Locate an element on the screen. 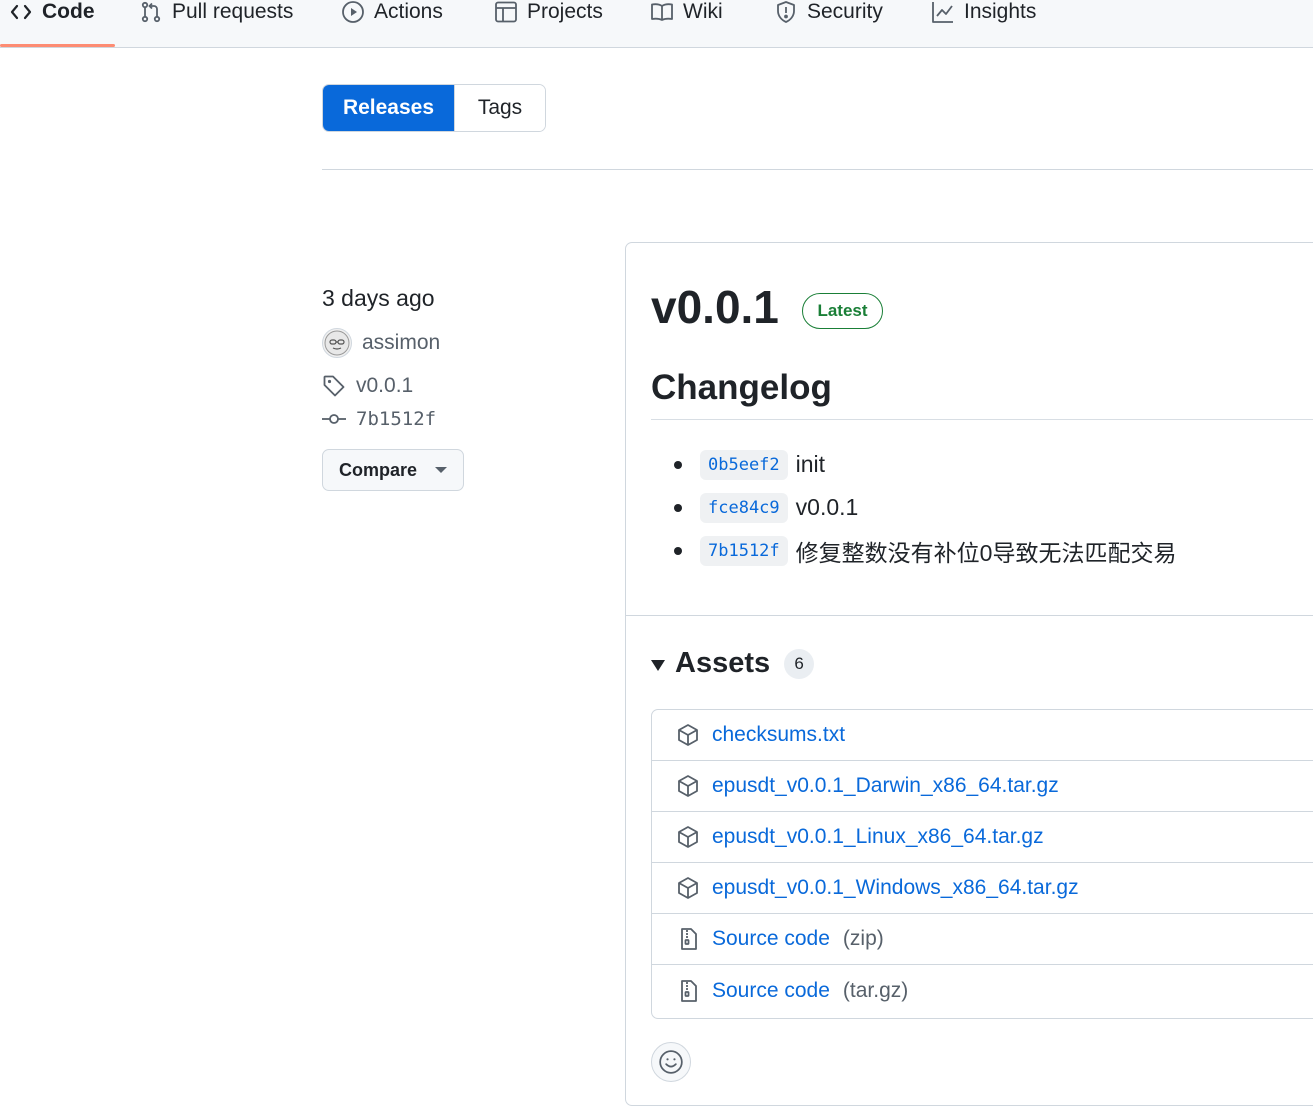 Image resolution: width=1313 pixels, height=1115 pixels. play-icon is located at coordinates (353, 12).